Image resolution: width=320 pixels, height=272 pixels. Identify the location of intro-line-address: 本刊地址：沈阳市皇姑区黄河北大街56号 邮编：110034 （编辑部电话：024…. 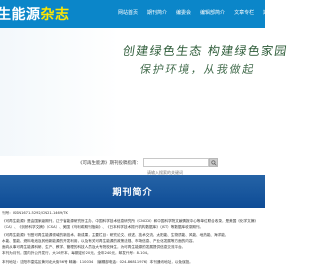
(97, 262).